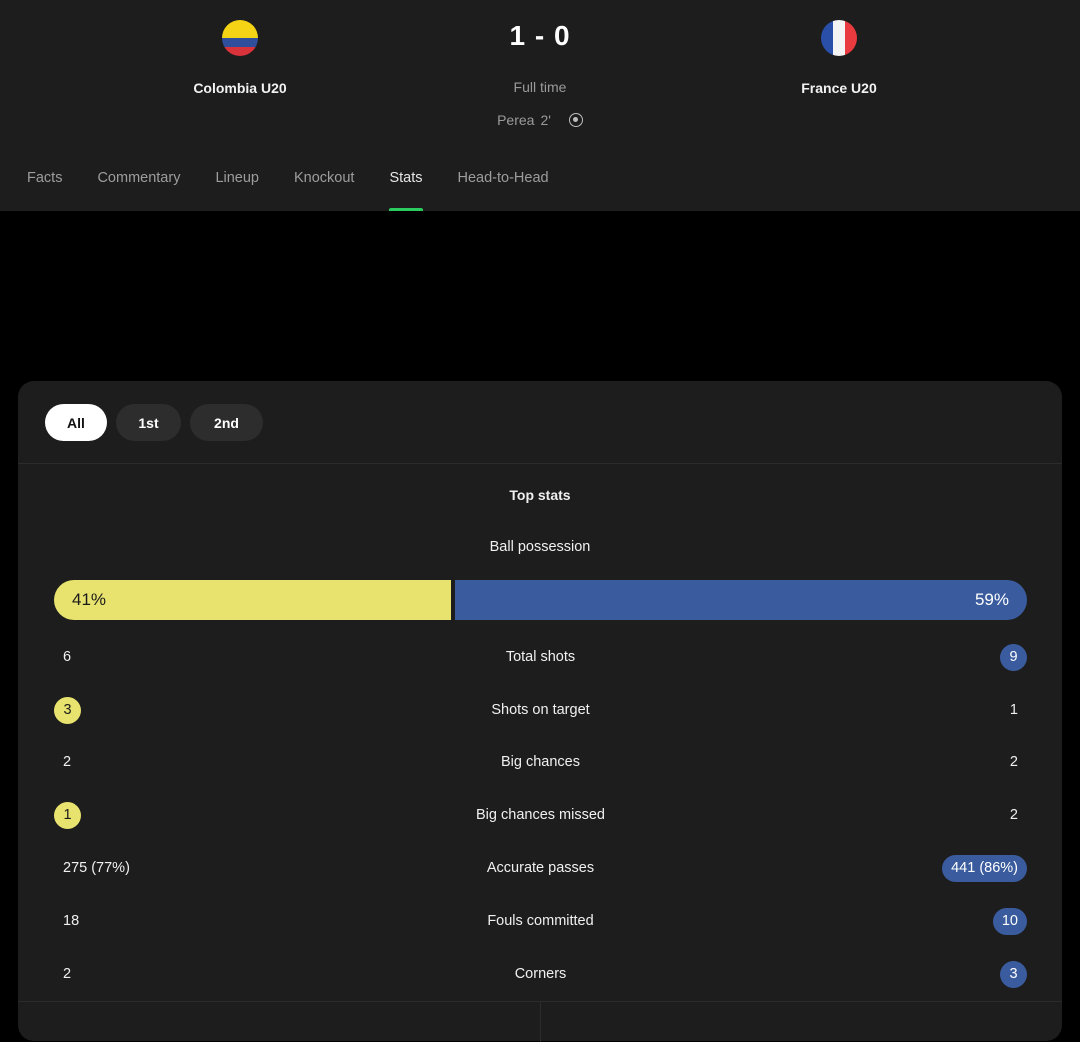  I want to click on away-value: 3, so click(1013, 974).